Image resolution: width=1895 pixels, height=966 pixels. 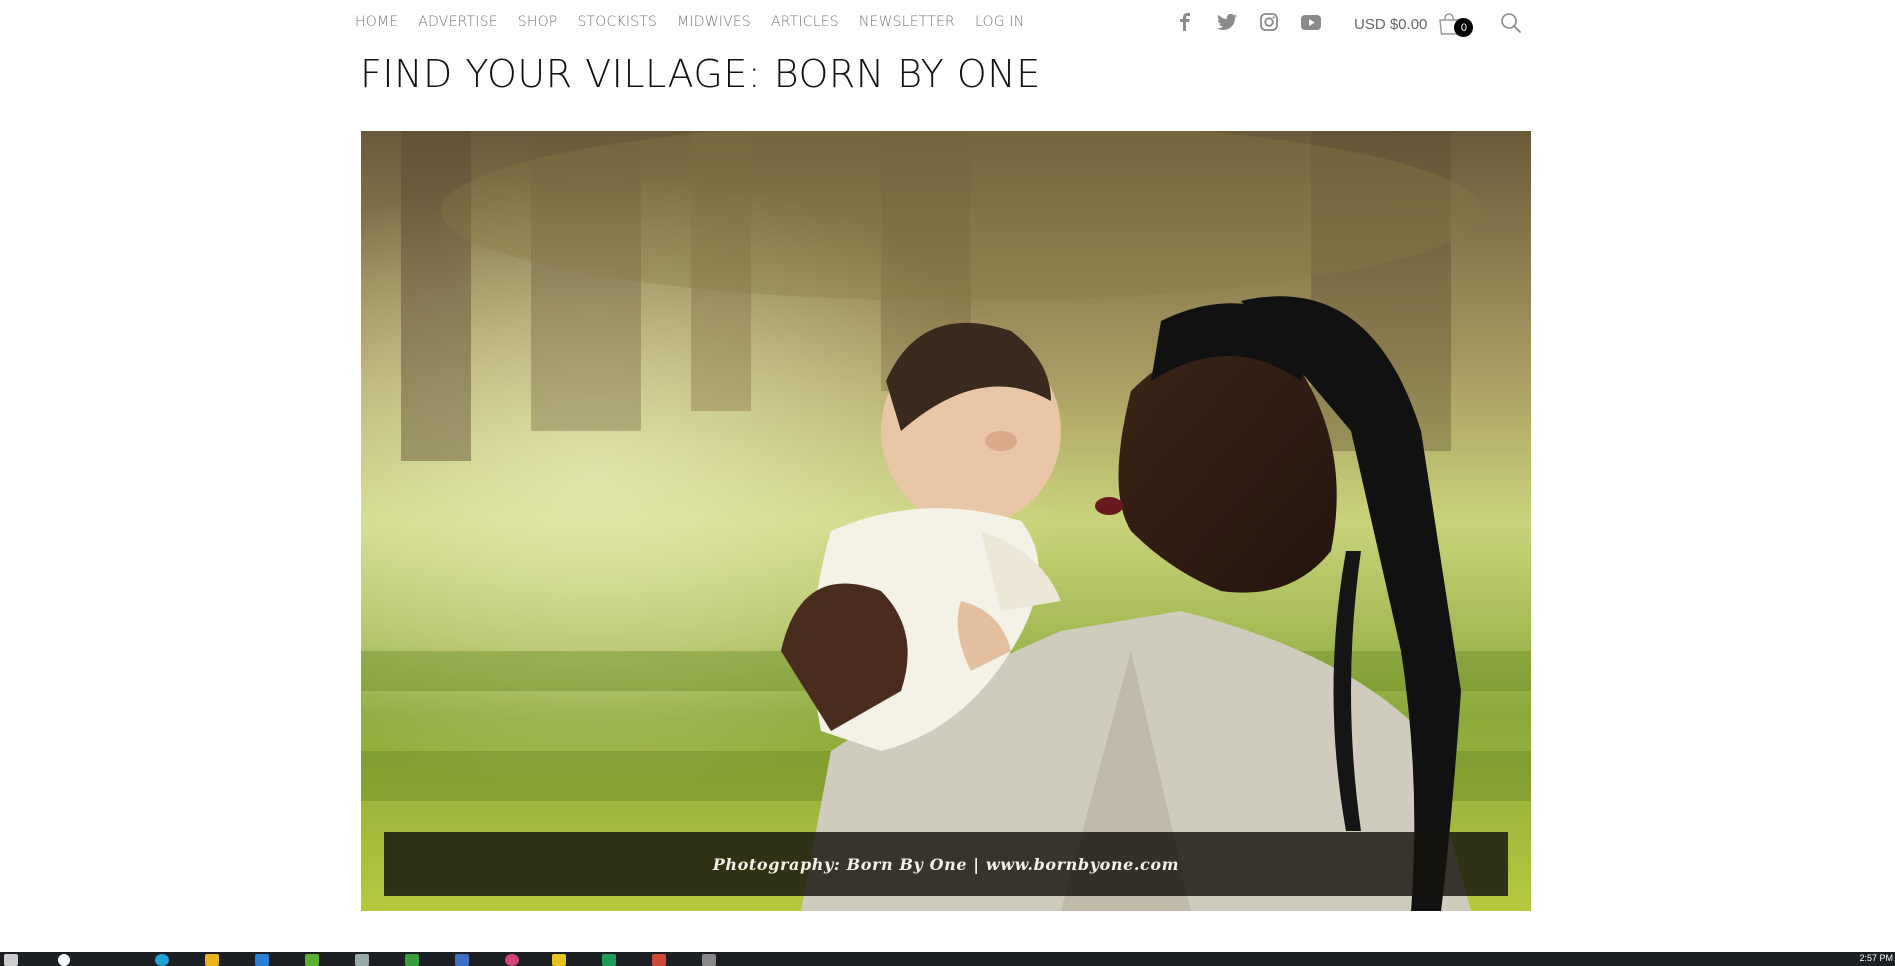 What do you see at coordinates (700, 74) in the screenshot?
I see `page-title: FIND YOUR VILLAGE: BORN BY ONE` at bounding box center [700, 74].